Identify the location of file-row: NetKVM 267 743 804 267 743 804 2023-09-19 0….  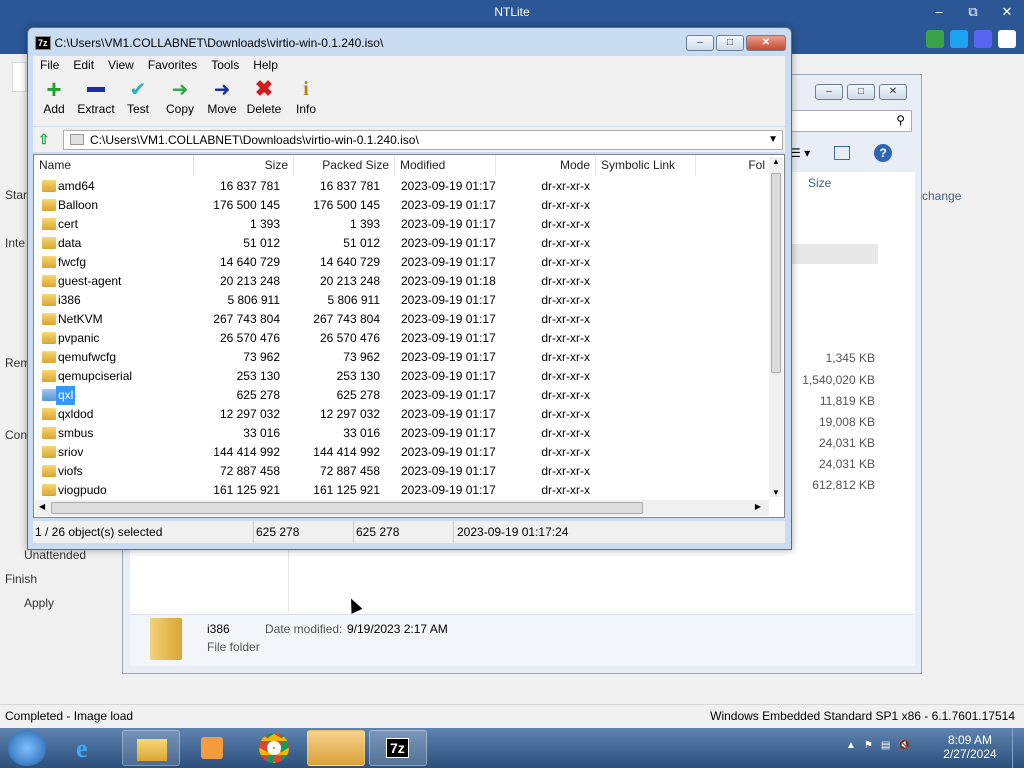
(402, 319).